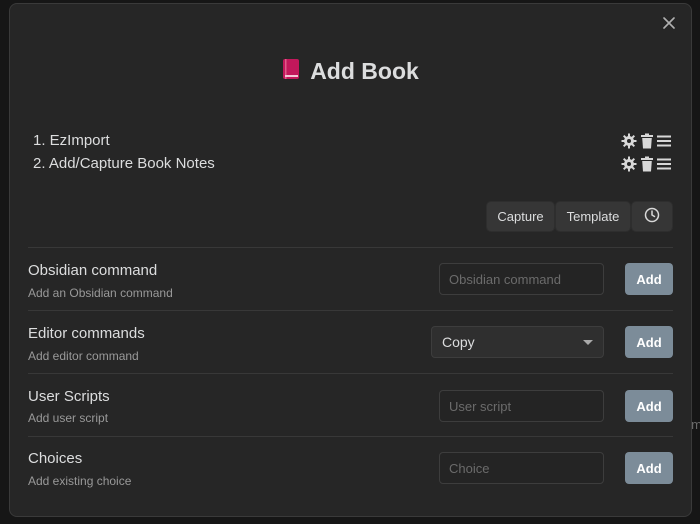  Describe the element at coordinates (588, 342) in the screenshot. I see `chevron-down-icon` at that location.